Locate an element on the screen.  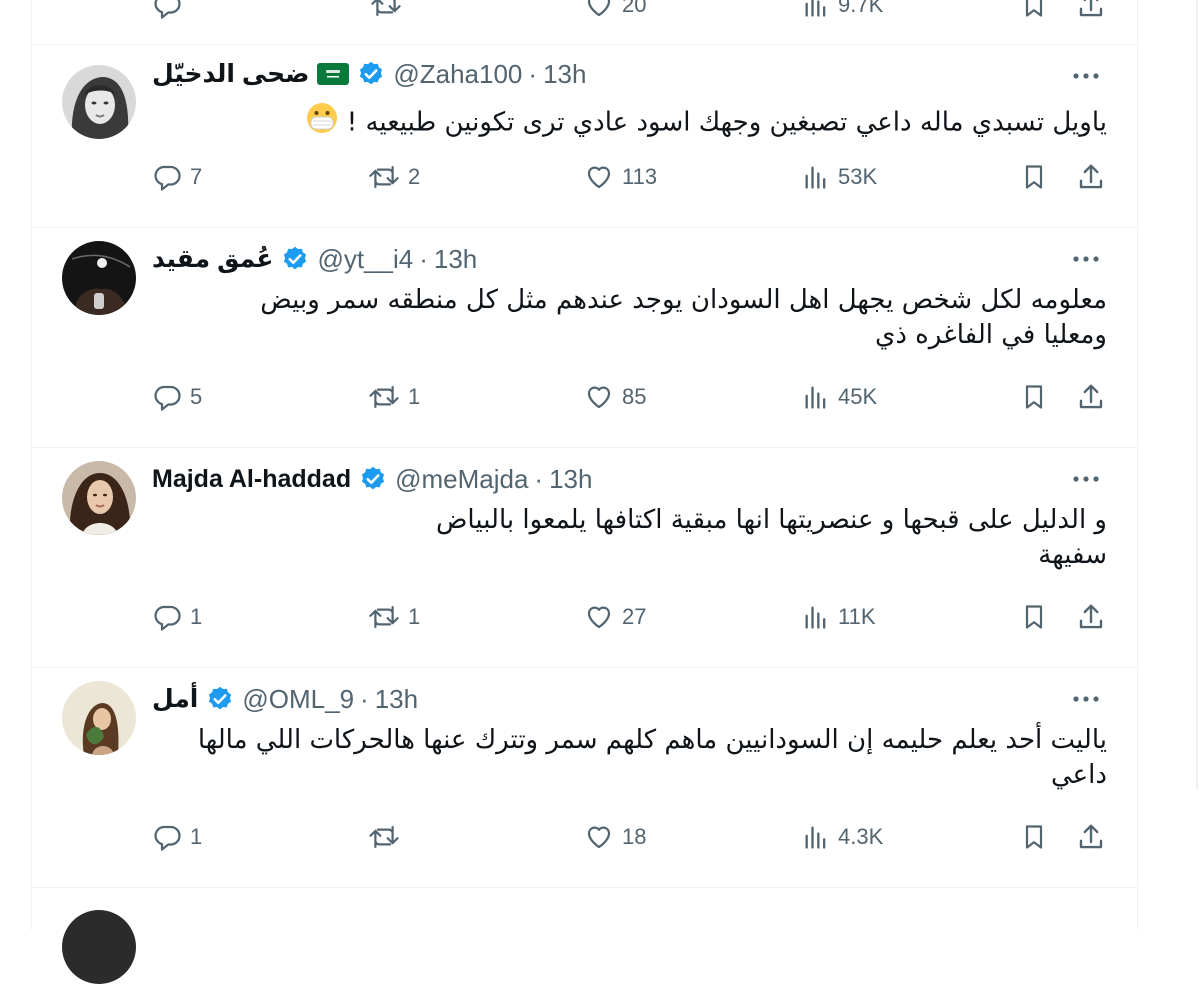
like-button: 27 is located at coordinates (615, 617).